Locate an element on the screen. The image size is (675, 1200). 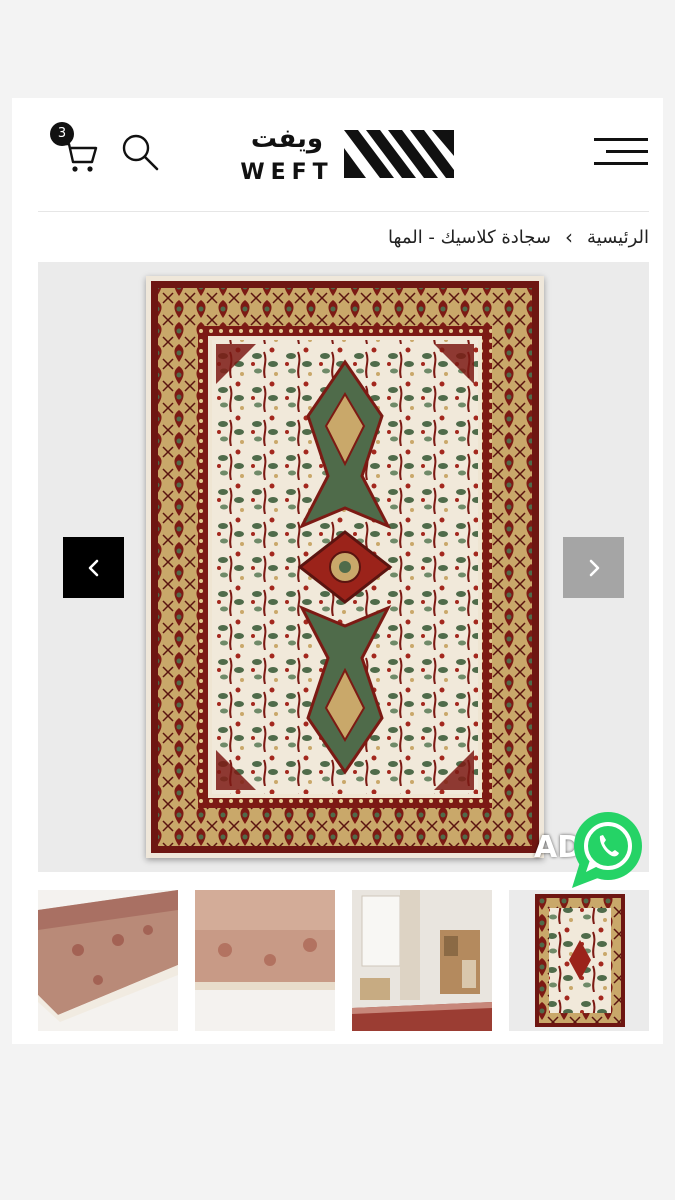
cart-count-badge: 3 is located at coordinates (62, 134).